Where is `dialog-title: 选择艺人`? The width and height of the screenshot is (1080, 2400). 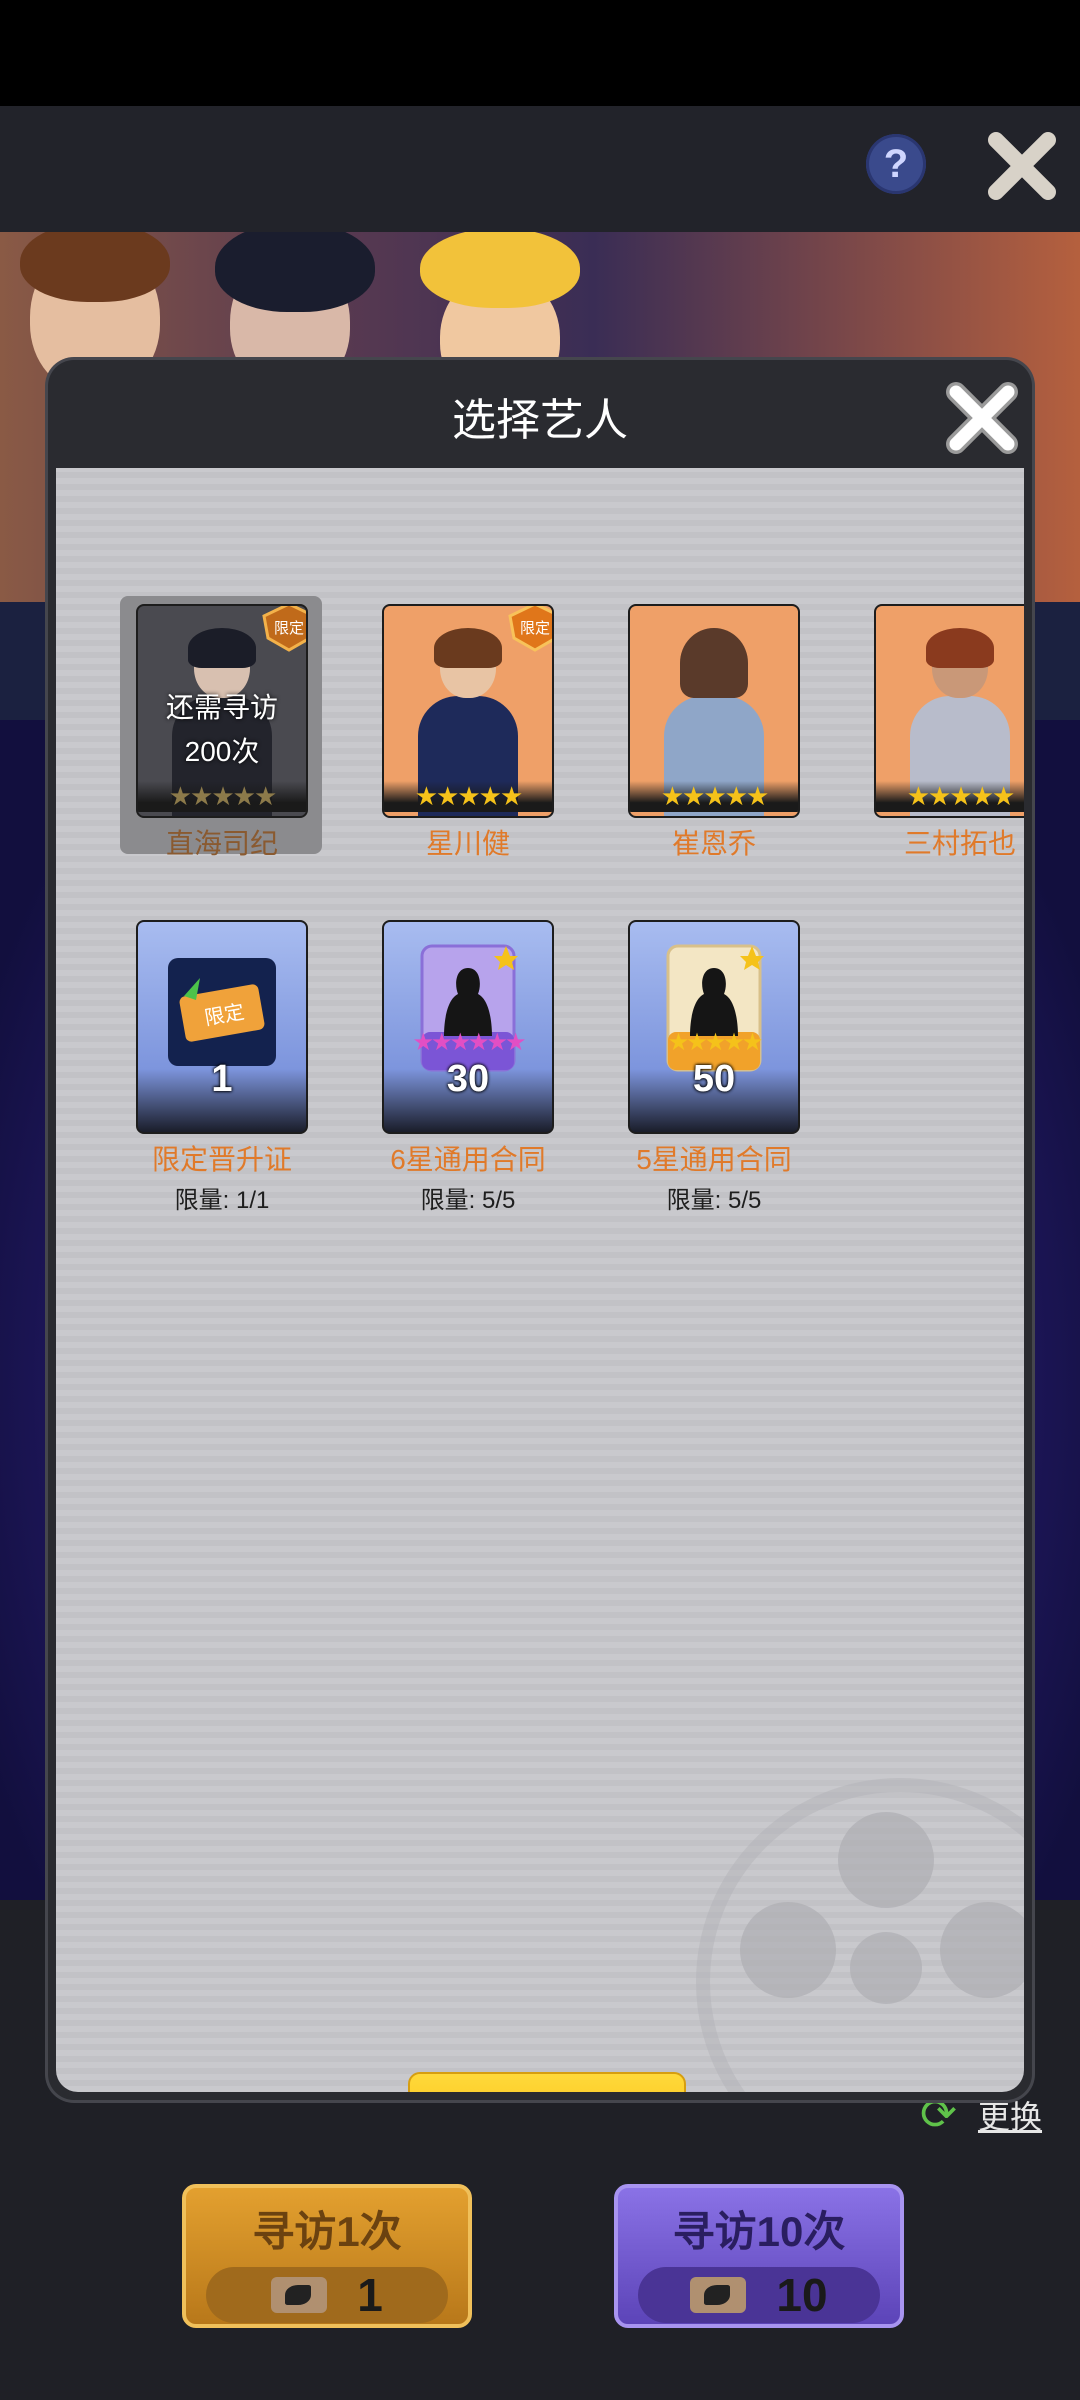
dialog-title: 选择艺人 is located at coordinates (540, 420).